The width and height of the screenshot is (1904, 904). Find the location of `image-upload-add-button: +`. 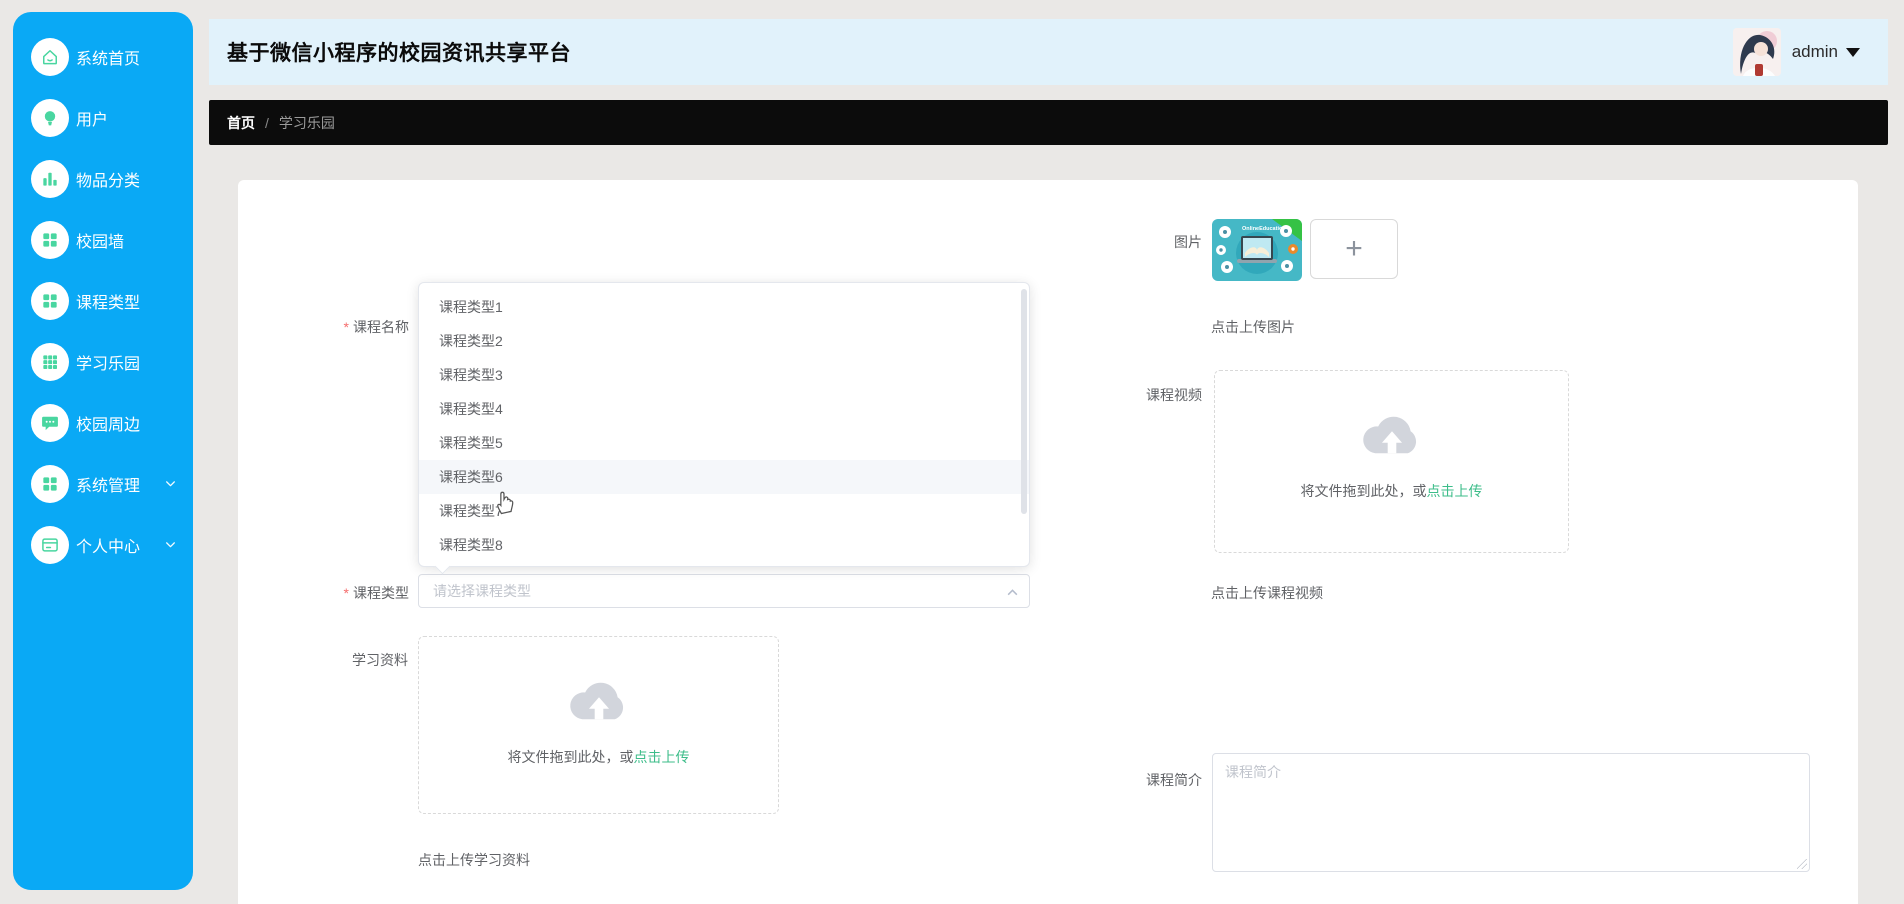

image-upload-add-button: + is located at coordinates (1354, 249).